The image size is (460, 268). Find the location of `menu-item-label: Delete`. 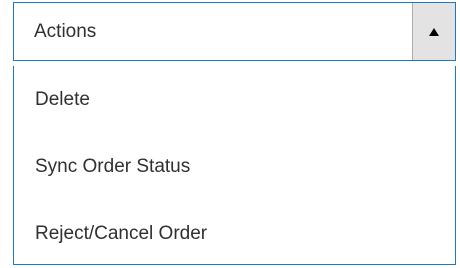

menu-item-label: Delete is located at coordinates (62, 99).